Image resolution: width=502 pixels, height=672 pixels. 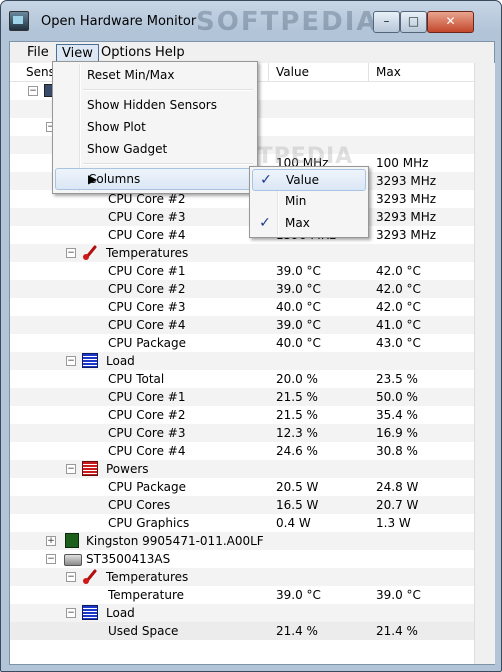 I want to click on menu-item-label: Reset Min/Max, so click(x=131, y=75).